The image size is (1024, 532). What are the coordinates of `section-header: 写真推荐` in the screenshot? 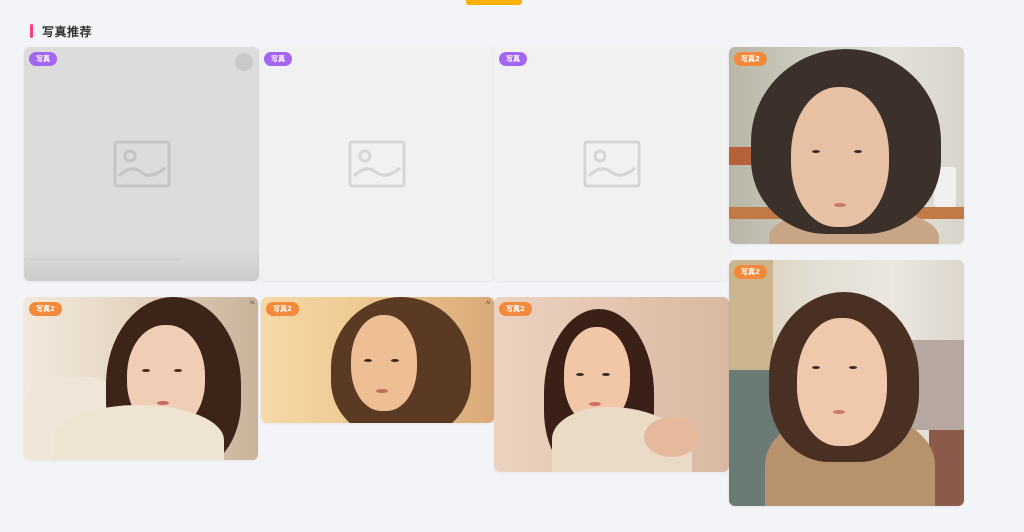 It's located at (61, 31).